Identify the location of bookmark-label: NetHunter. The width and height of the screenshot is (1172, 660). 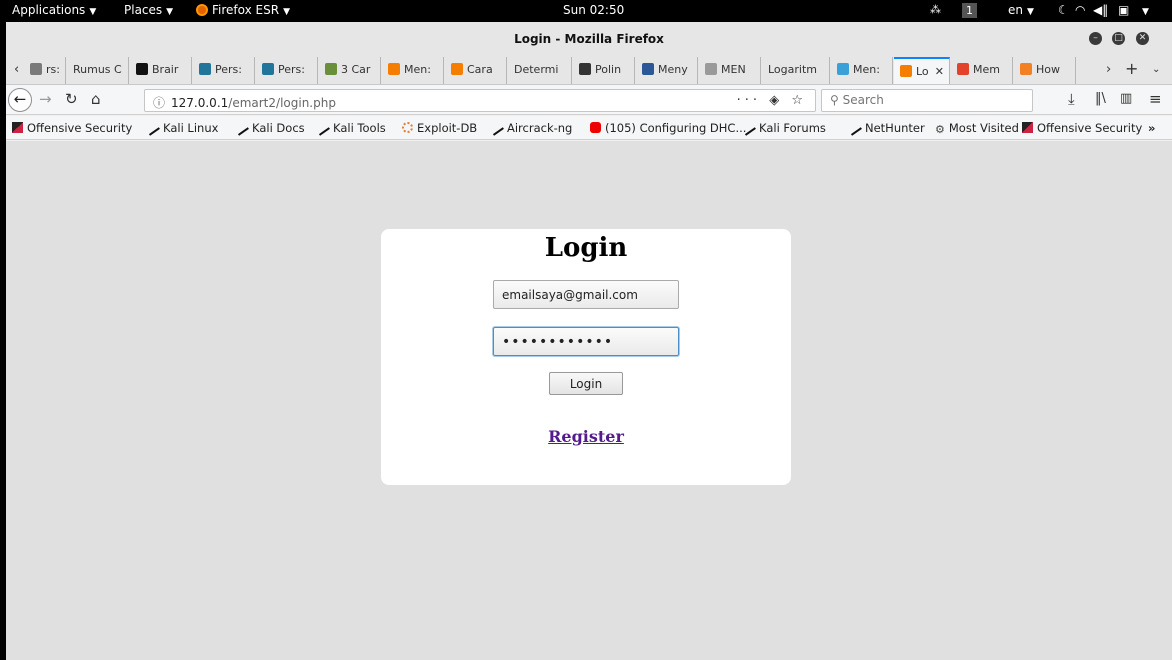
(895, 128).